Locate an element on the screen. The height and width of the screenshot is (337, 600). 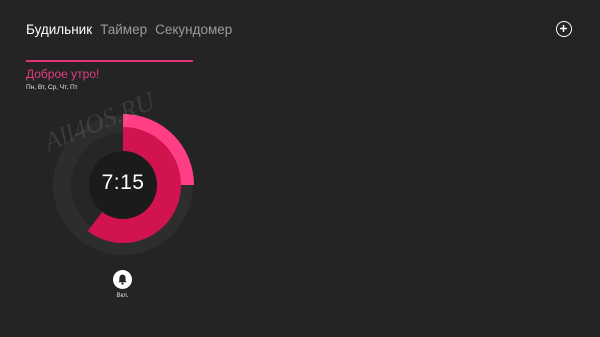
alarm-time: 7:15 is located at coordinates (123, 183).